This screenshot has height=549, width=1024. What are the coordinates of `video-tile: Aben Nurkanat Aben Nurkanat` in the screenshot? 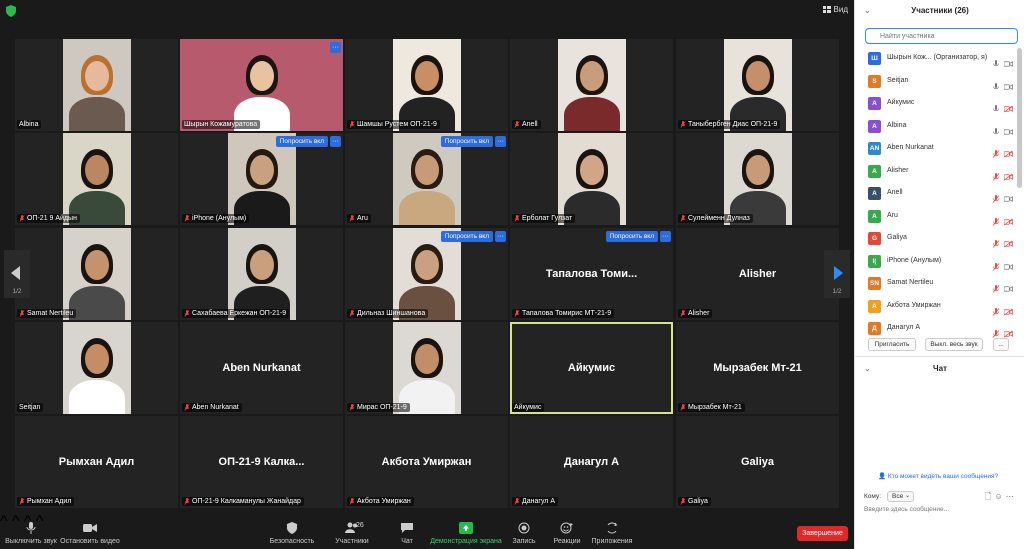 It's located at (261, 368).